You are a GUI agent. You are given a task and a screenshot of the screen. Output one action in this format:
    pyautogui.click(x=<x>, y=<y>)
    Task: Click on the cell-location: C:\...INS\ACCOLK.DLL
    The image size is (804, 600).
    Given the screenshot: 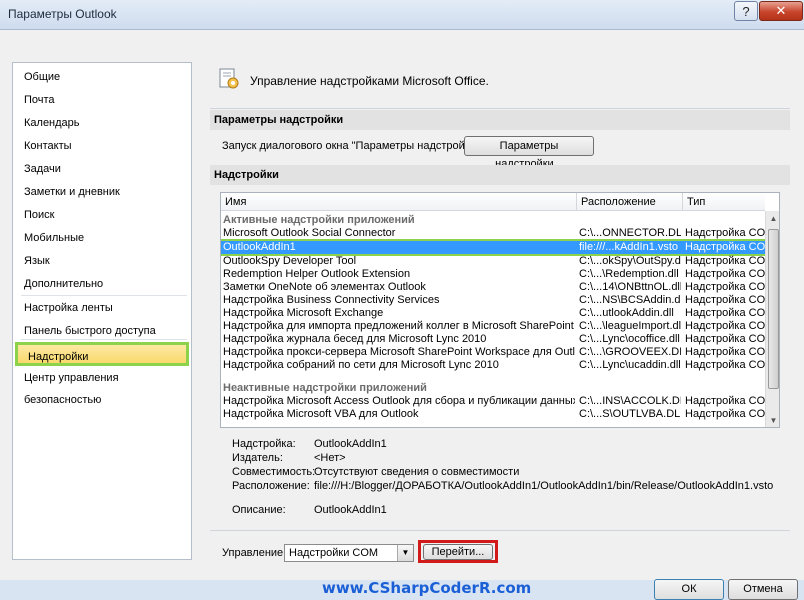 What is the action you would take?
    pyautogui.click(x=630, y=401)
    